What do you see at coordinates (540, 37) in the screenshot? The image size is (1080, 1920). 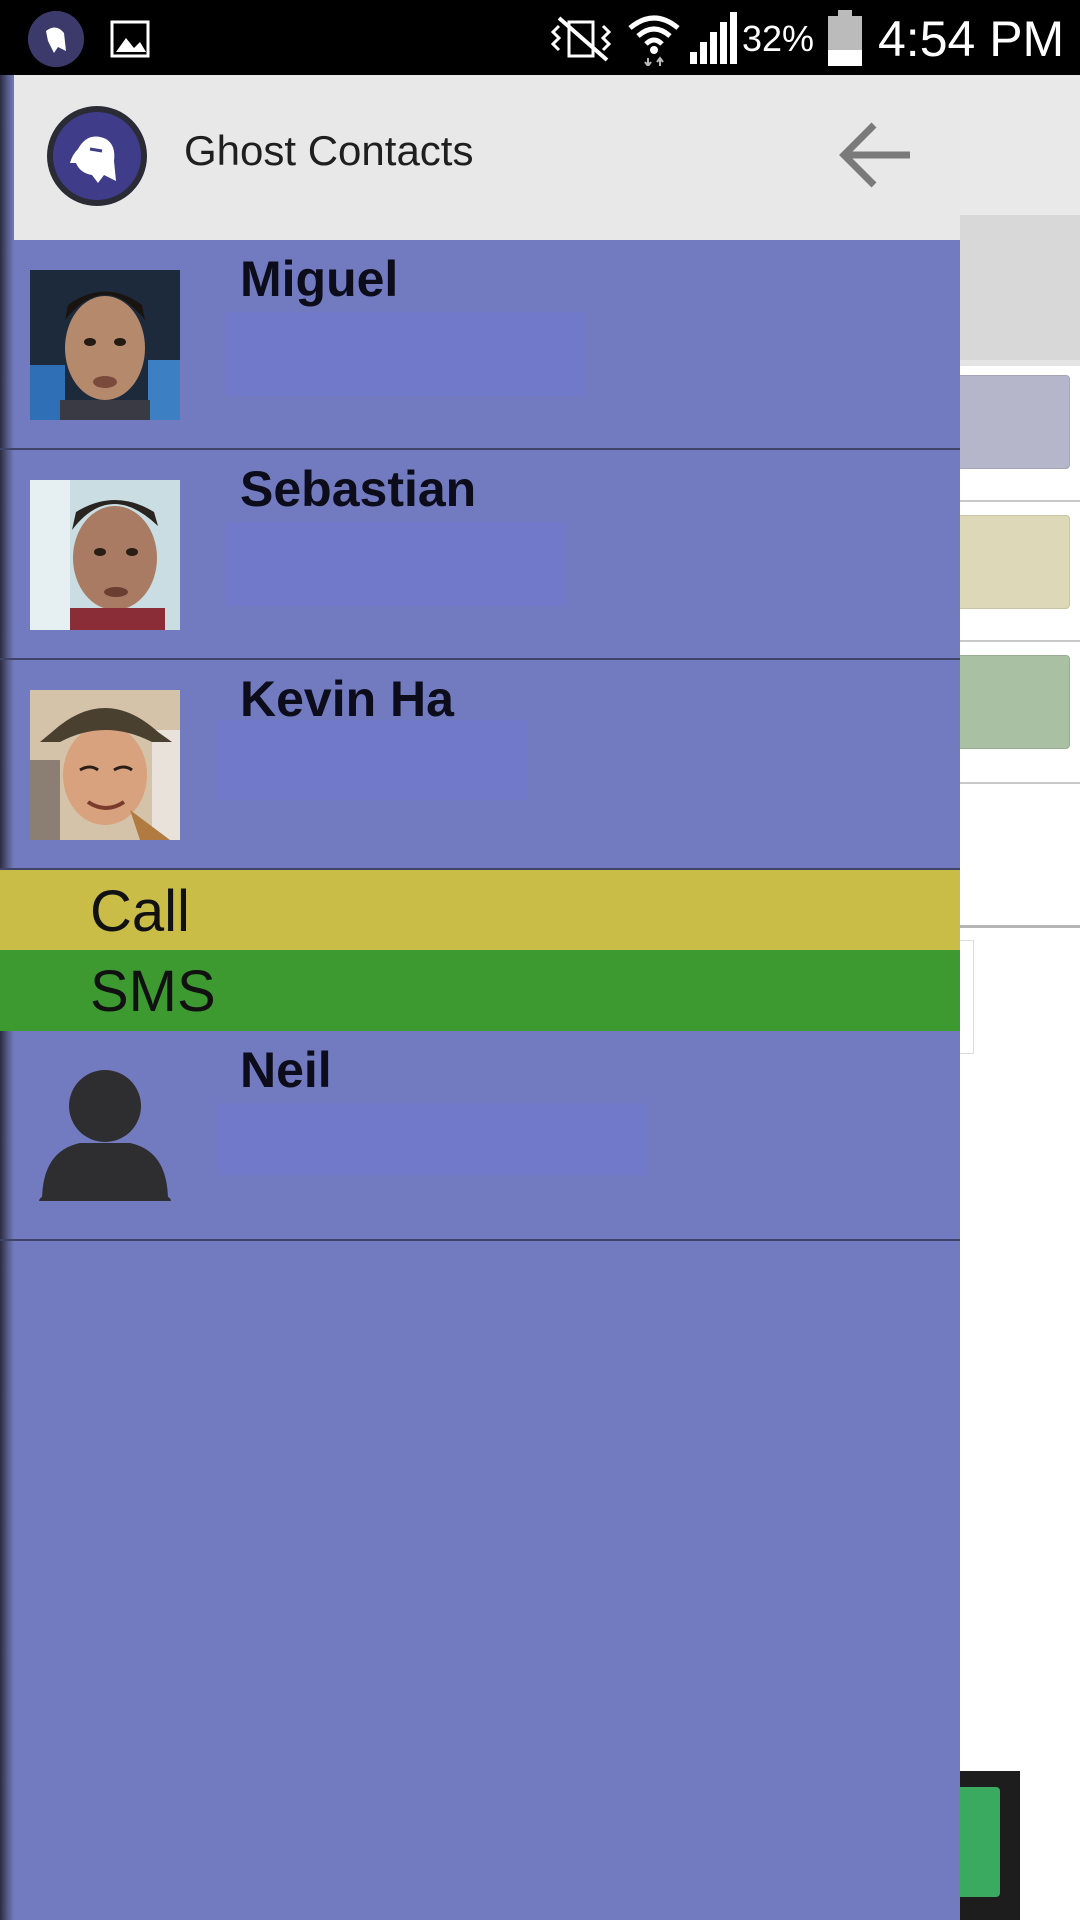 I see `status-bar: 32% 4:54 PM` at bounding box center [540, 37].